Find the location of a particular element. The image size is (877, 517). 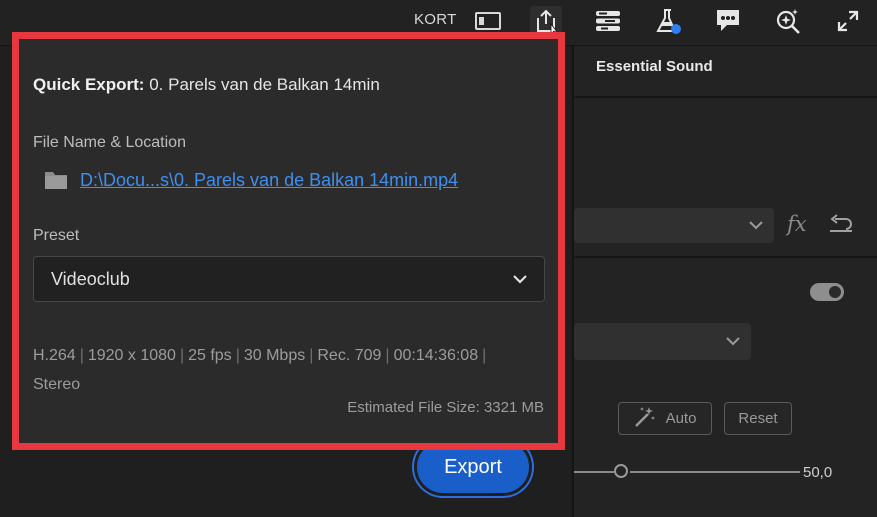

slider-value: 50,0 is located at coordinates (817, 472).